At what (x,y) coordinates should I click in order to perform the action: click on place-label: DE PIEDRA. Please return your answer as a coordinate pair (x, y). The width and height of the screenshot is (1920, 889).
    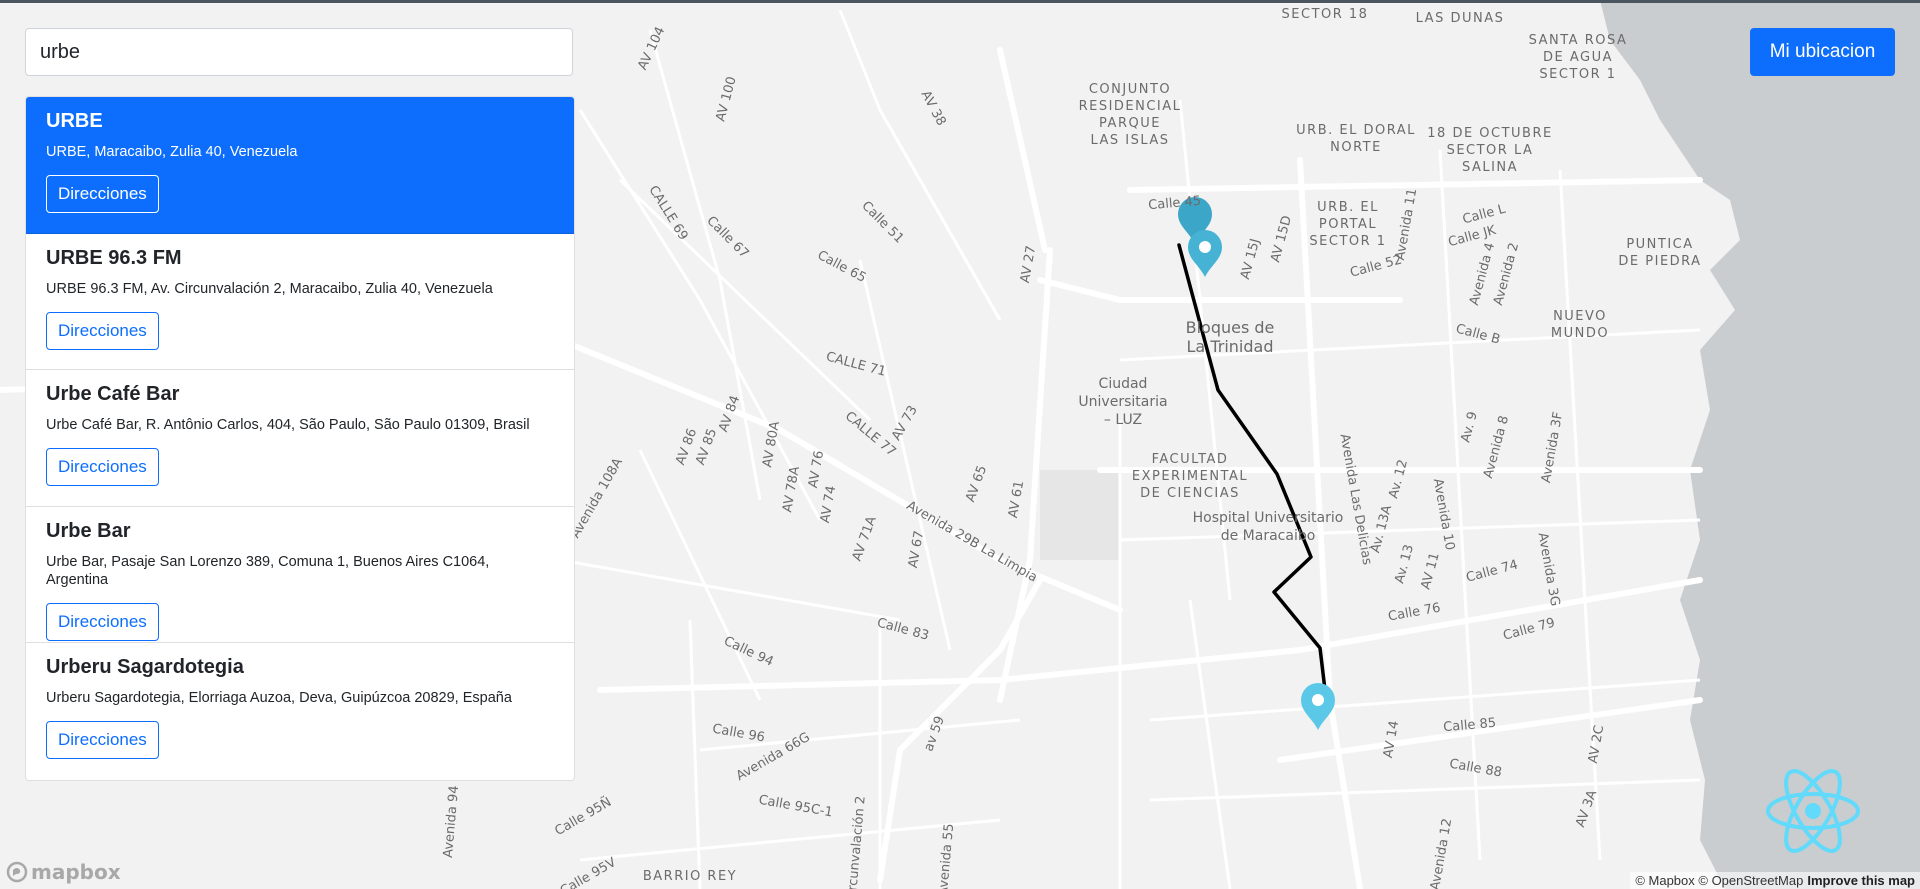
    Looking at the image, I should click on (1659, 261).